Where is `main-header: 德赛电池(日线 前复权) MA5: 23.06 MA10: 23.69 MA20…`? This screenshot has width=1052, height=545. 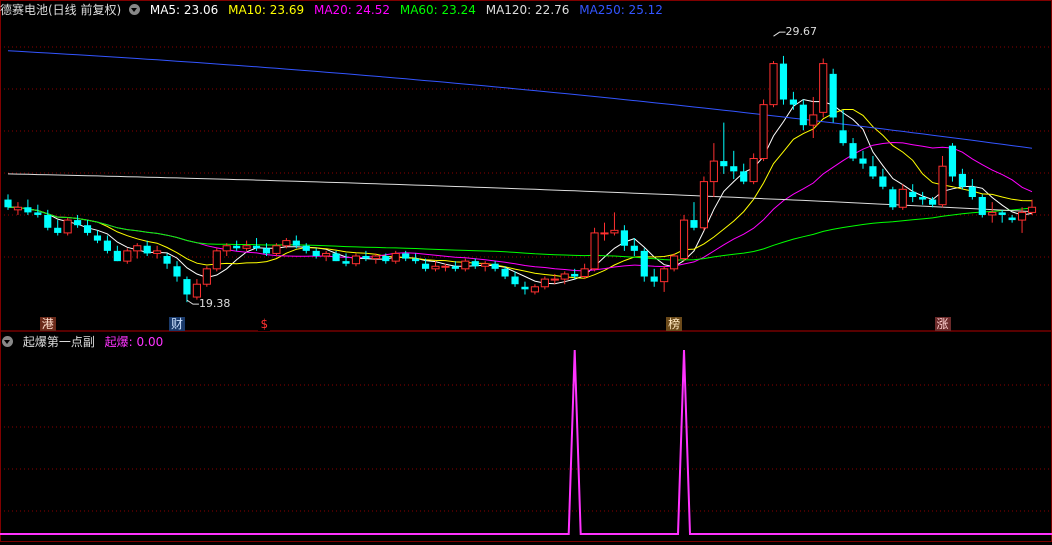
main-header: 德赛电池(日线 前复权) MA5: 23.06 MA10: 23.69 MA20… is located at coordinates (334, 10).